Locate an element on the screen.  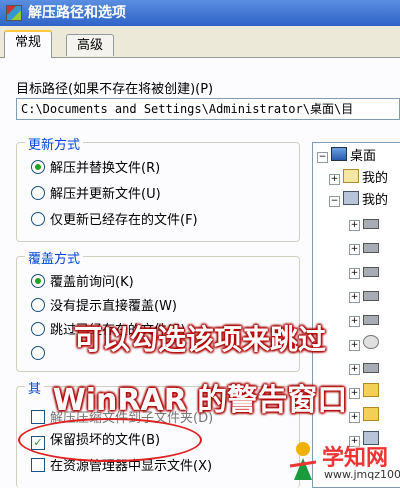
radio-ask-before-overwrite: 覆盖前询问(K) is located at coordinates (82, 283).